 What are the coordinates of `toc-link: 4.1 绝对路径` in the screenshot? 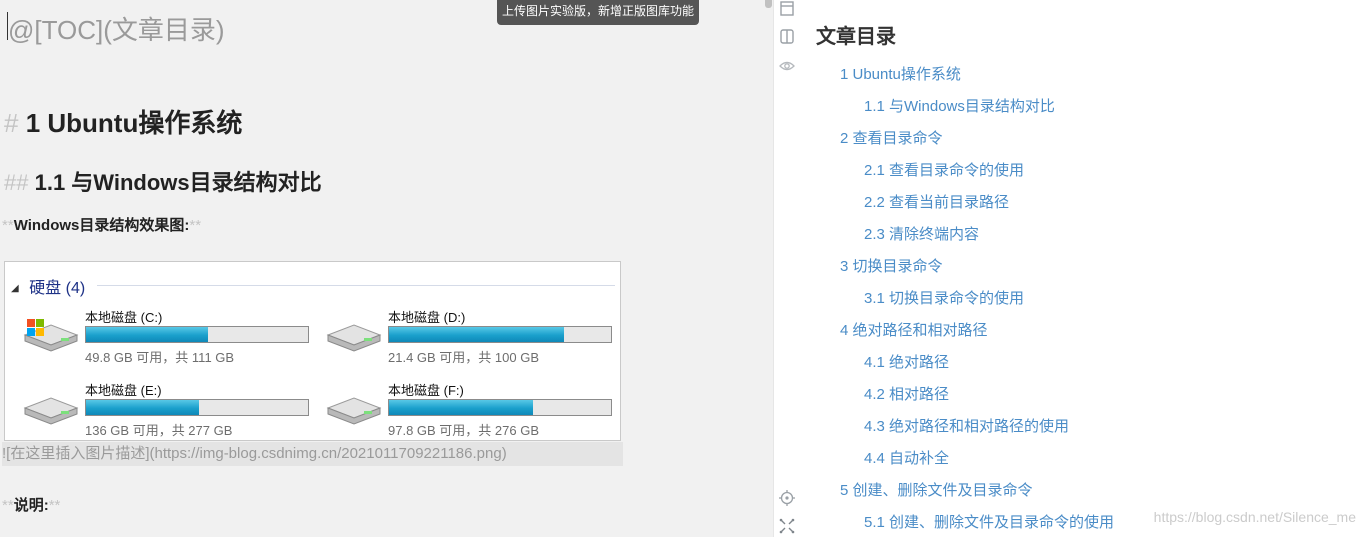 It's located at (1054, 363).